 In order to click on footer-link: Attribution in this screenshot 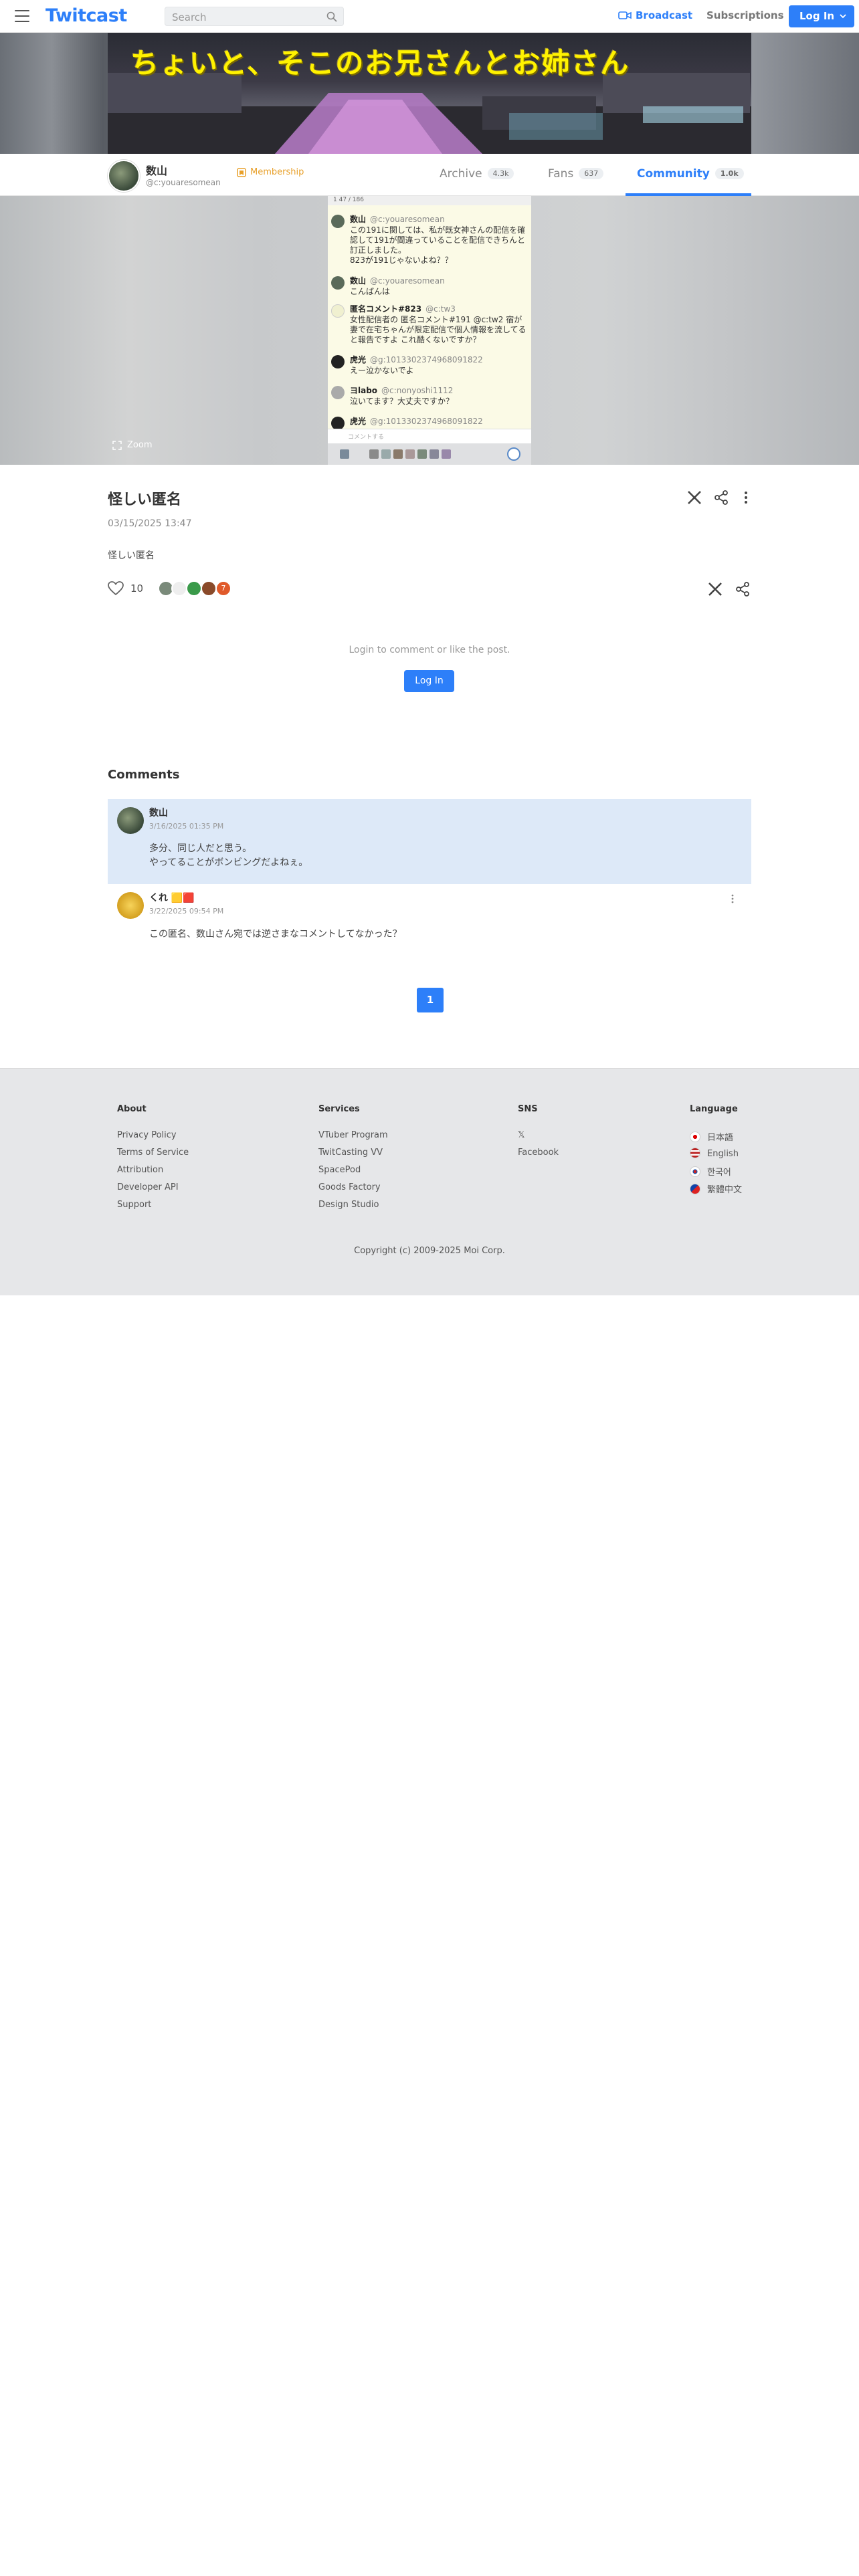, I will do `click(153, 1170)`.